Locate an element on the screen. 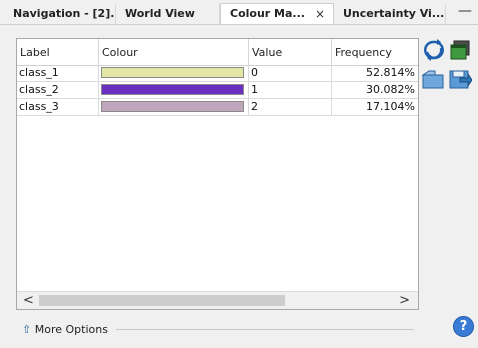 The width and height of the screenshot is (478, 348). help-button: ? is located at coordinates (463, 326).